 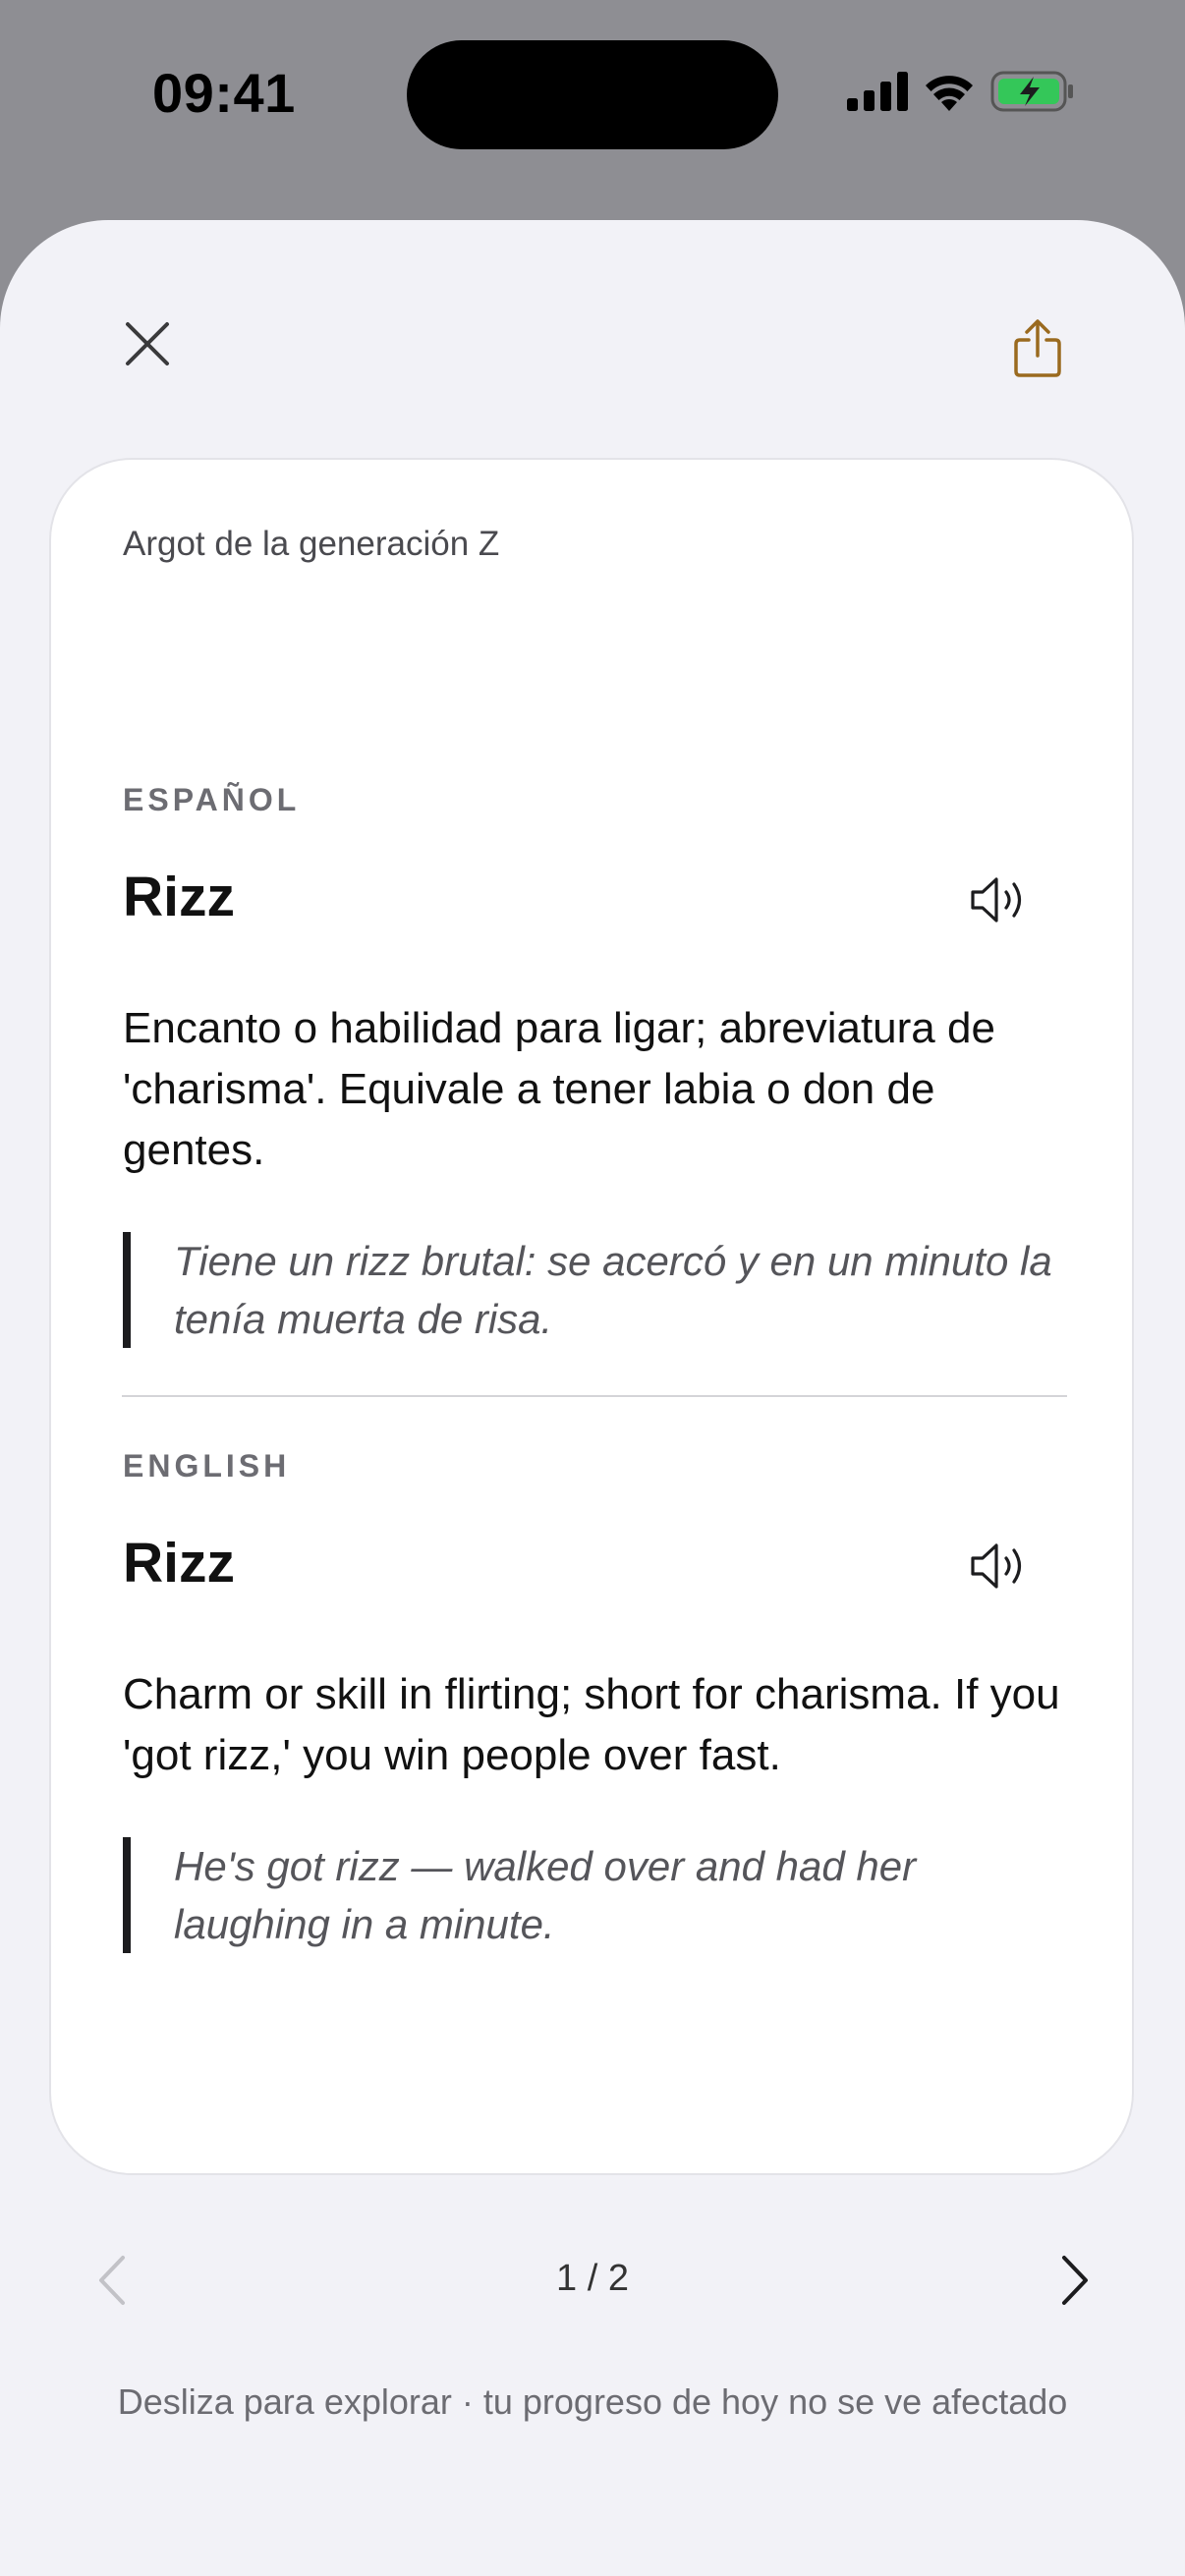 I want to click on close-icon, so click(x=148, y=343).